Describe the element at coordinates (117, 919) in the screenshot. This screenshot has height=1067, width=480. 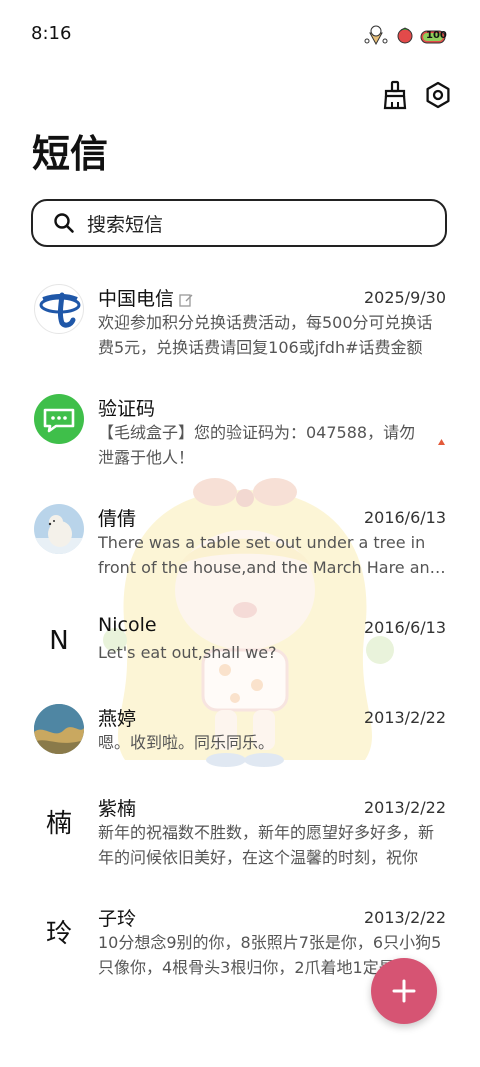
I see `conversation-name: 子玲` at that location.